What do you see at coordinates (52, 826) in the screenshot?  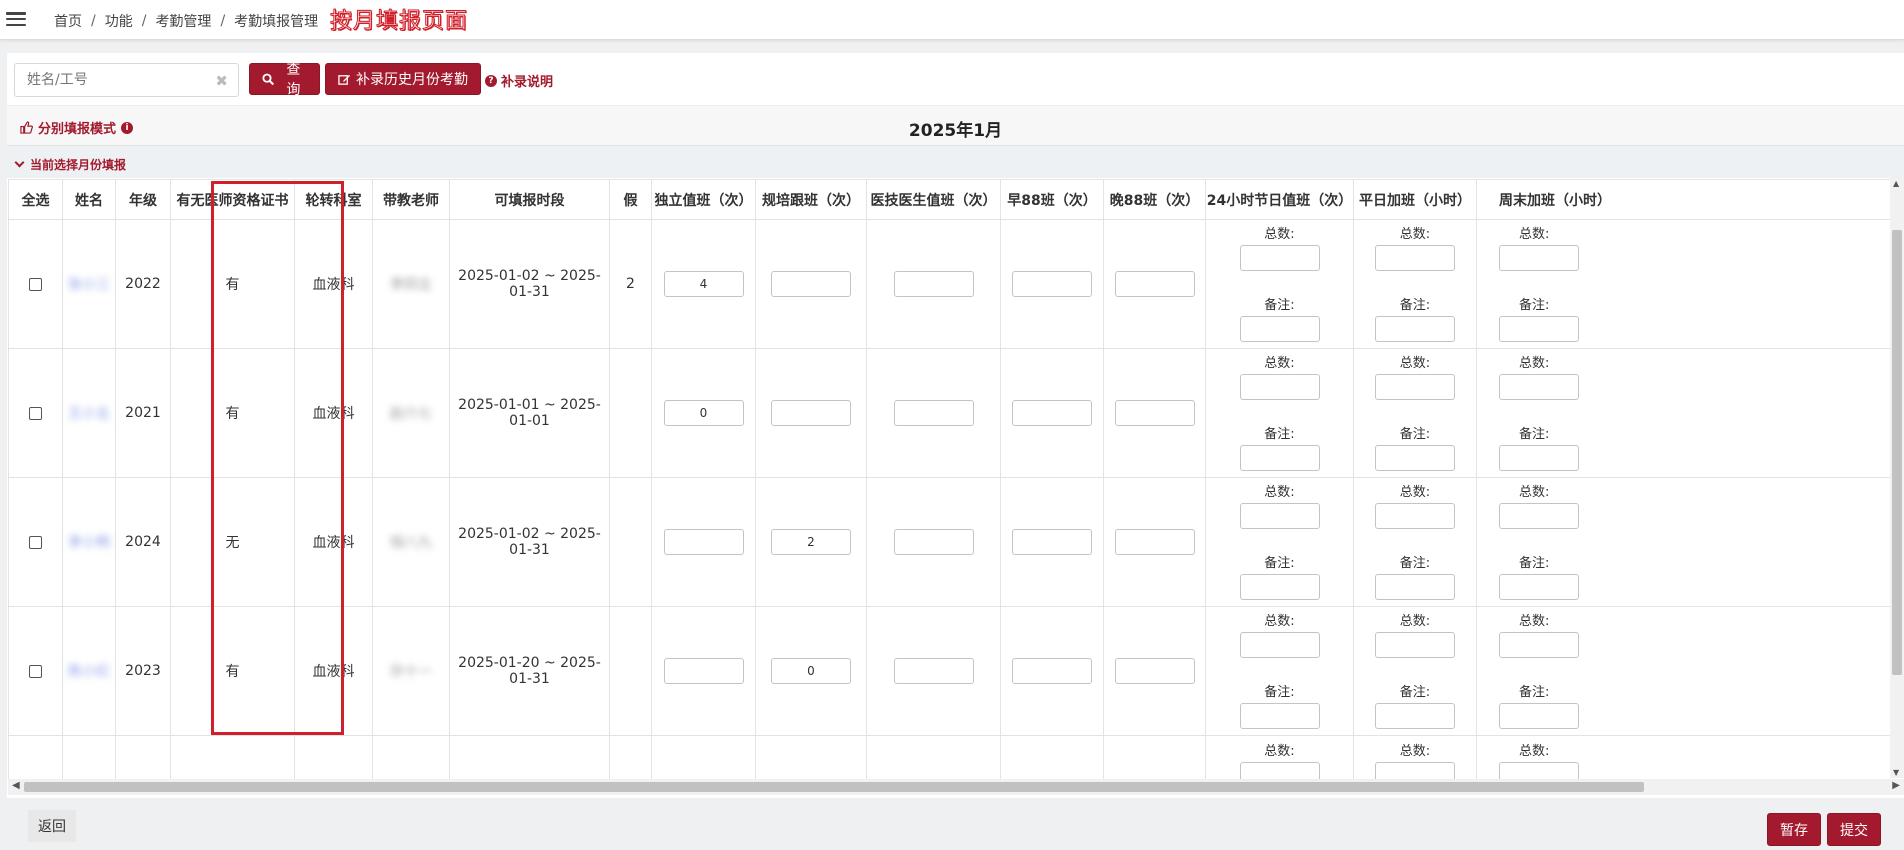 I see `back-button: 返回` at bounding box center [52, 826].